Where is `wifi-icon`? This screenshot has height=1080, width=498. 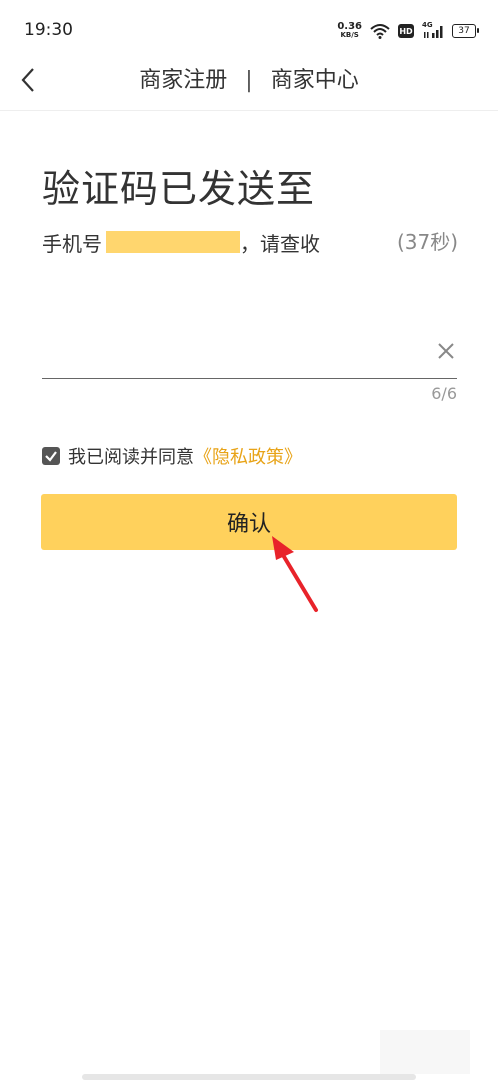
wifi-icon is located at coordinates (380, 31).